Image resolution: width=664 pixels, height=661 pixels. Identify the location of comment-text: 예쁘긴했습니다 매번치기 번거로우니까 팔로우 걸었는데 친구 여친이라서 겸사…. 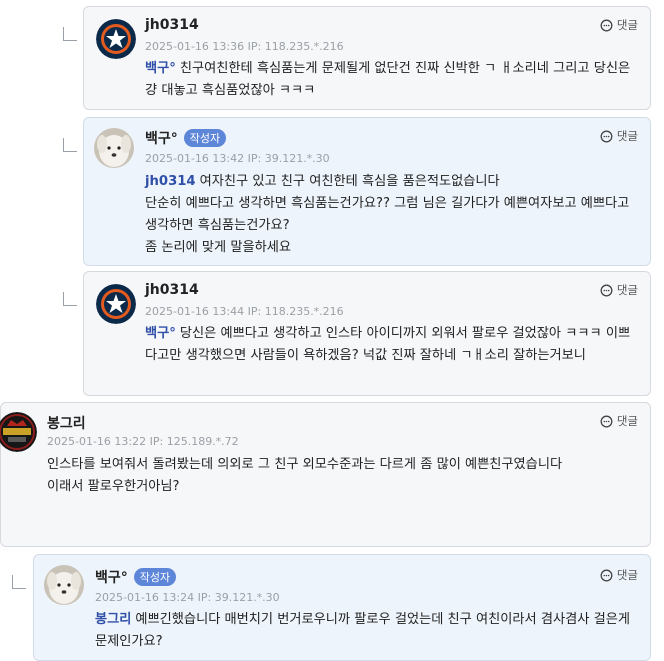
(362, 630).